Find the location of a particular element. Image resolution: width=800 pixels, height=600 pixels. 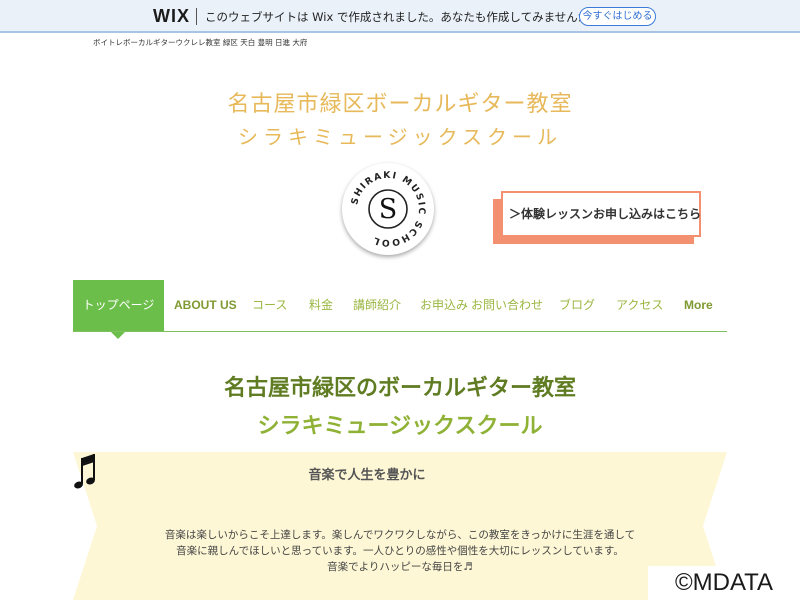

logo-letter: S is located at coordinates (388, 209).